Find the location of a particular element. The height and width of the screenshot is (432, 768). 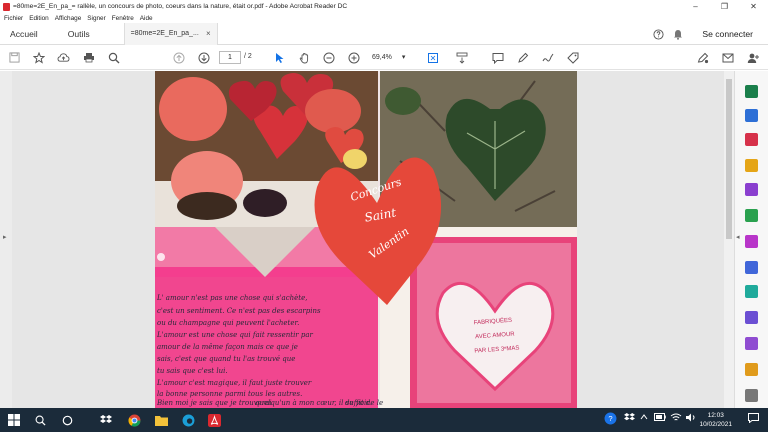

highlight-pen-icon is located at coordinates (522, 57).